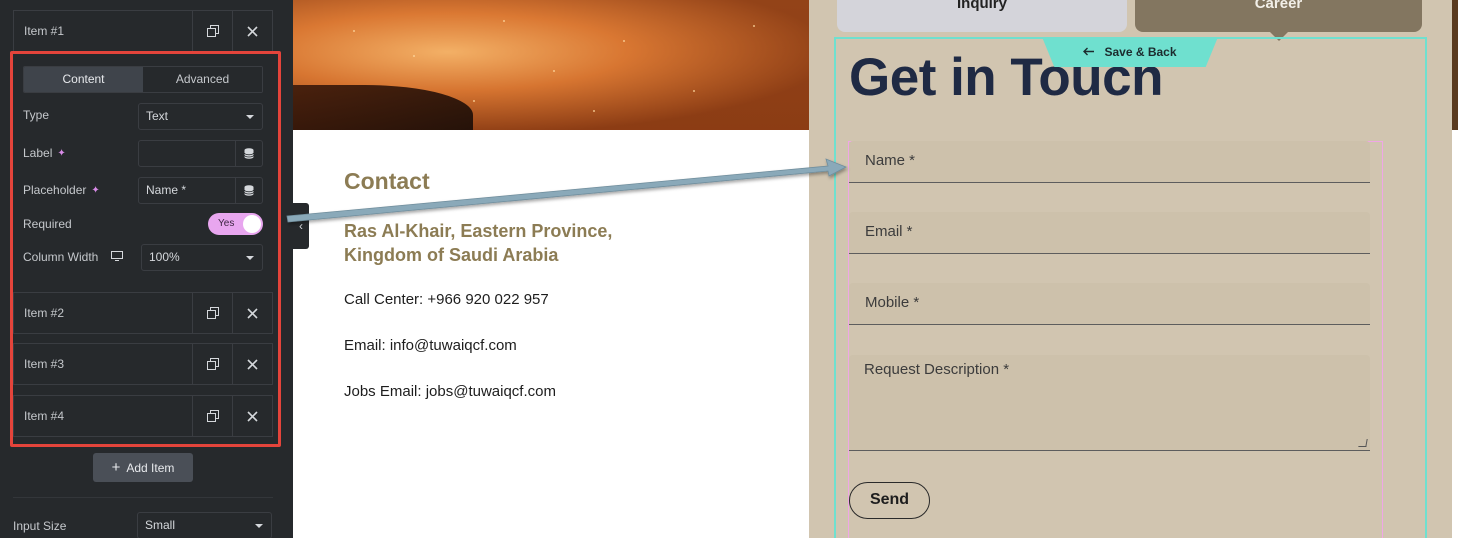 The image size is (1458, 538). What do you see at coordinates (982, 16) in the screenshot?
I see `tab-inquiry: Inquiry` at bounding box center [982, 16].